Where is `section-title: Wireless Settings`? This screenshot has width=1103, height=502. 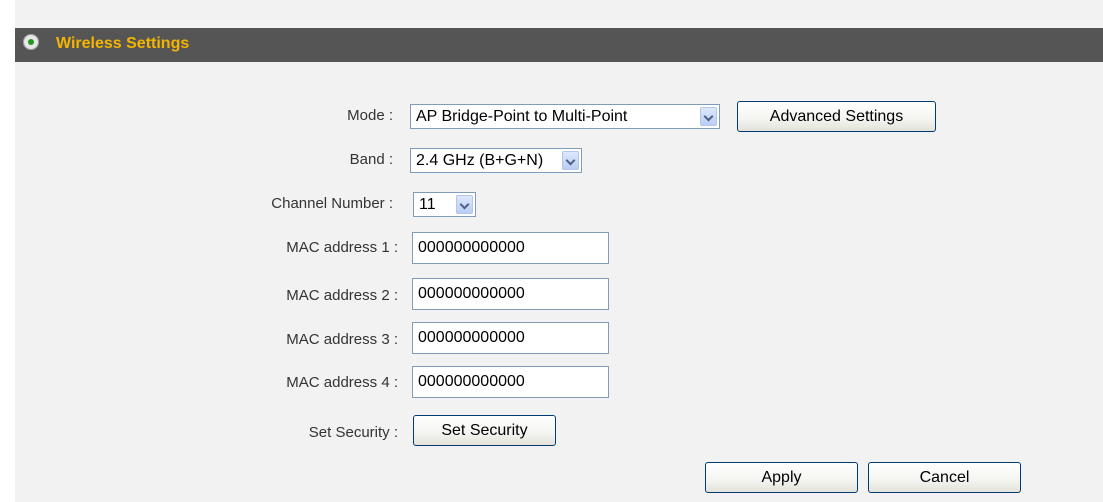
section-title: Wireless Settings is located at coordinates (123, 43).